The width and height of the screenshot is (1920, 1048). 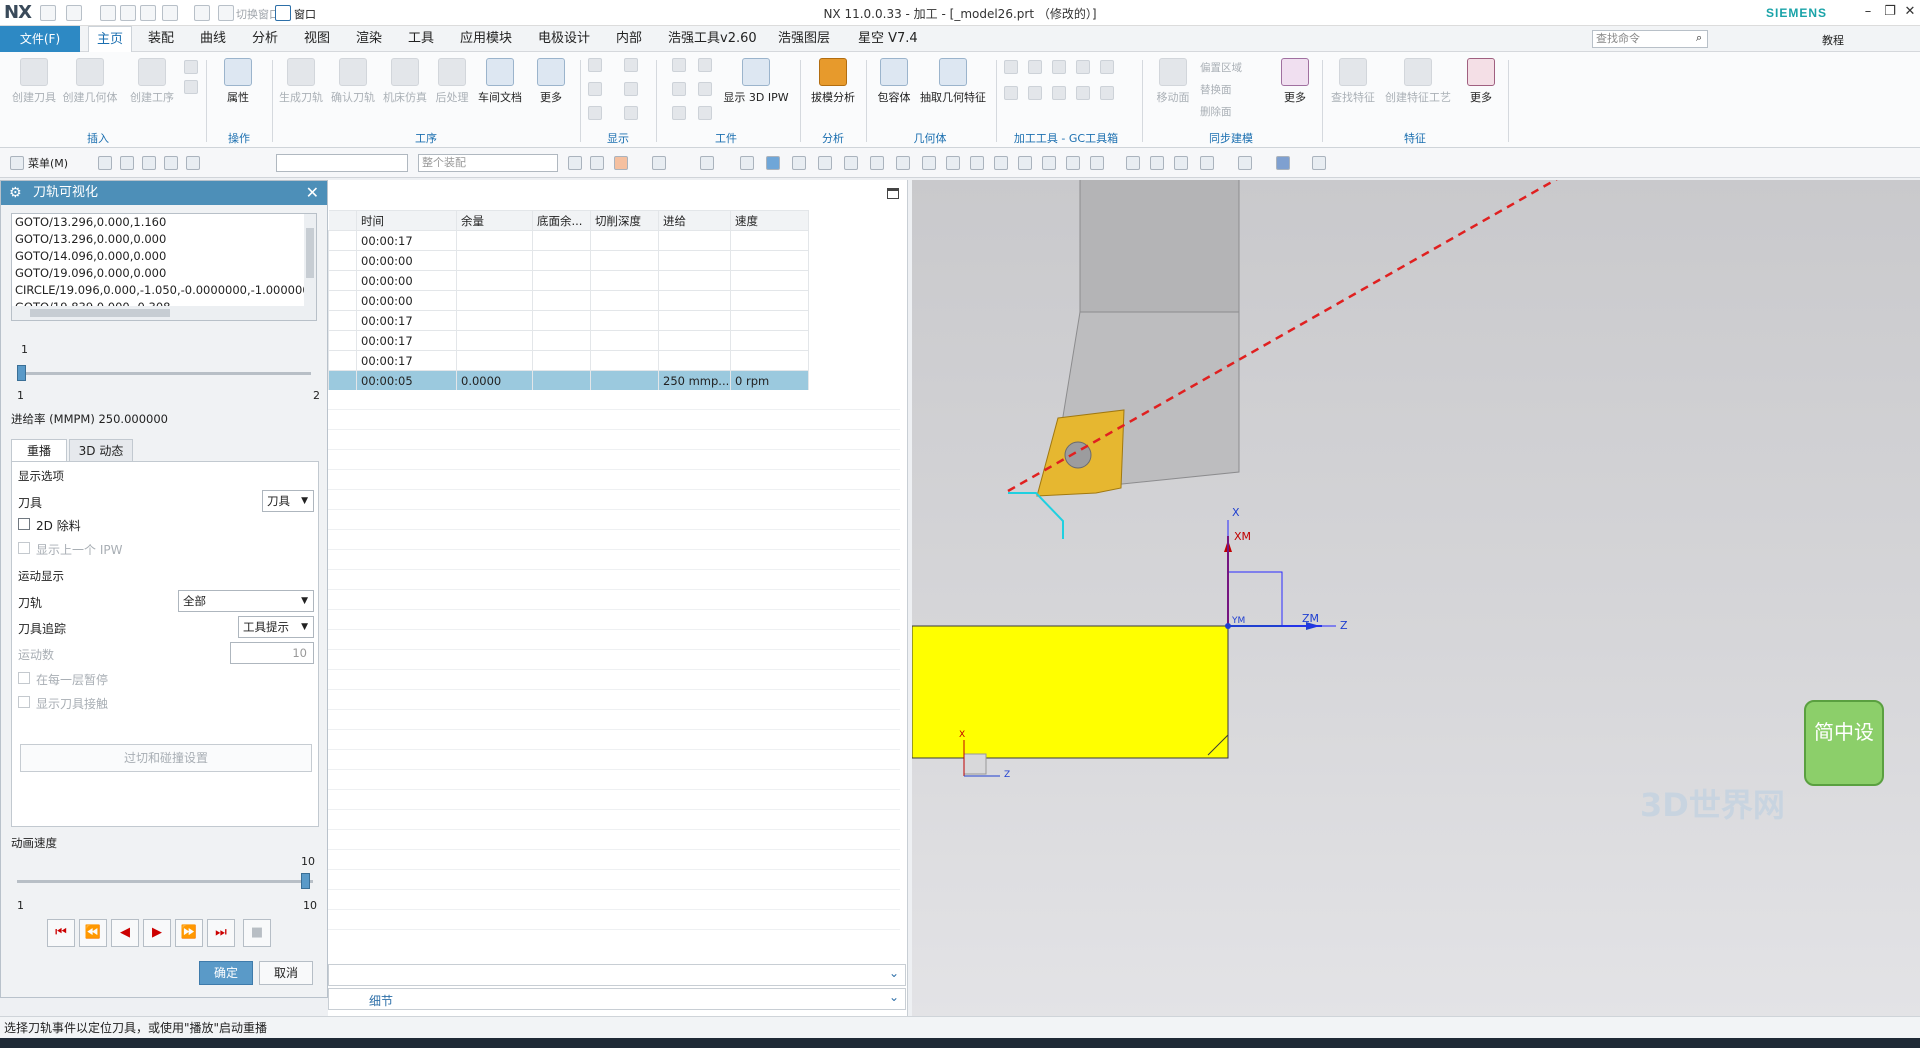 What do you see at coordinates (238, 81) in the screenshot?
I see `properties-button: 属性` at bounding box center [238, 81].